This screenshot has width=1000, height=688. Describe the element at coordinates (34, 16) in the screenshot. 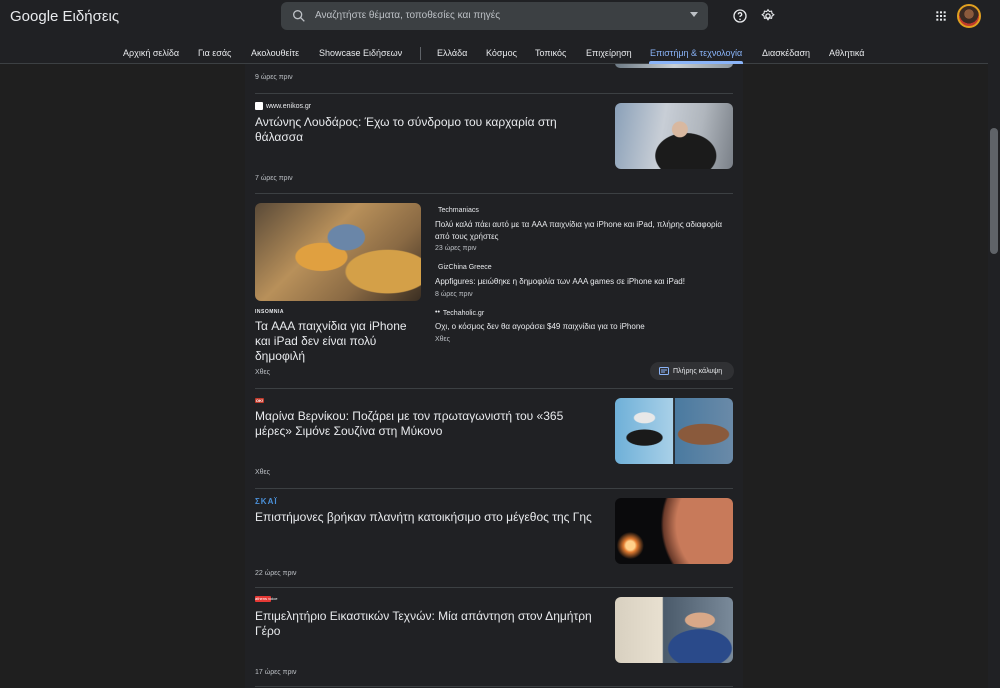

I see `logo-google-text: Google` at that location.